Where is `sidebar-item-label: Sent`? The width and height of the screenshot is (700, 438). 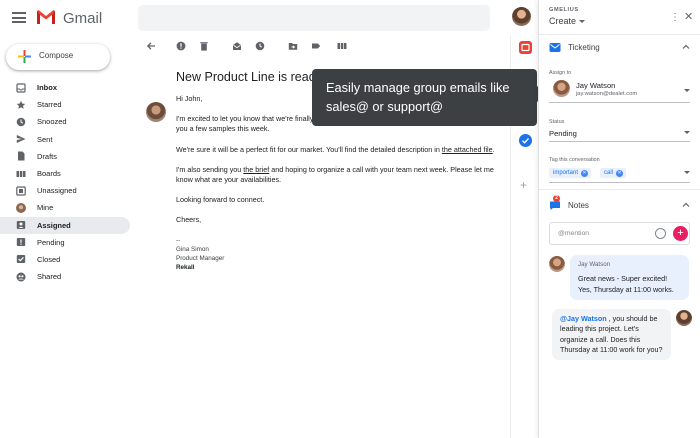 sidebar-item-label: Sent is located at coordinates (45, 139).